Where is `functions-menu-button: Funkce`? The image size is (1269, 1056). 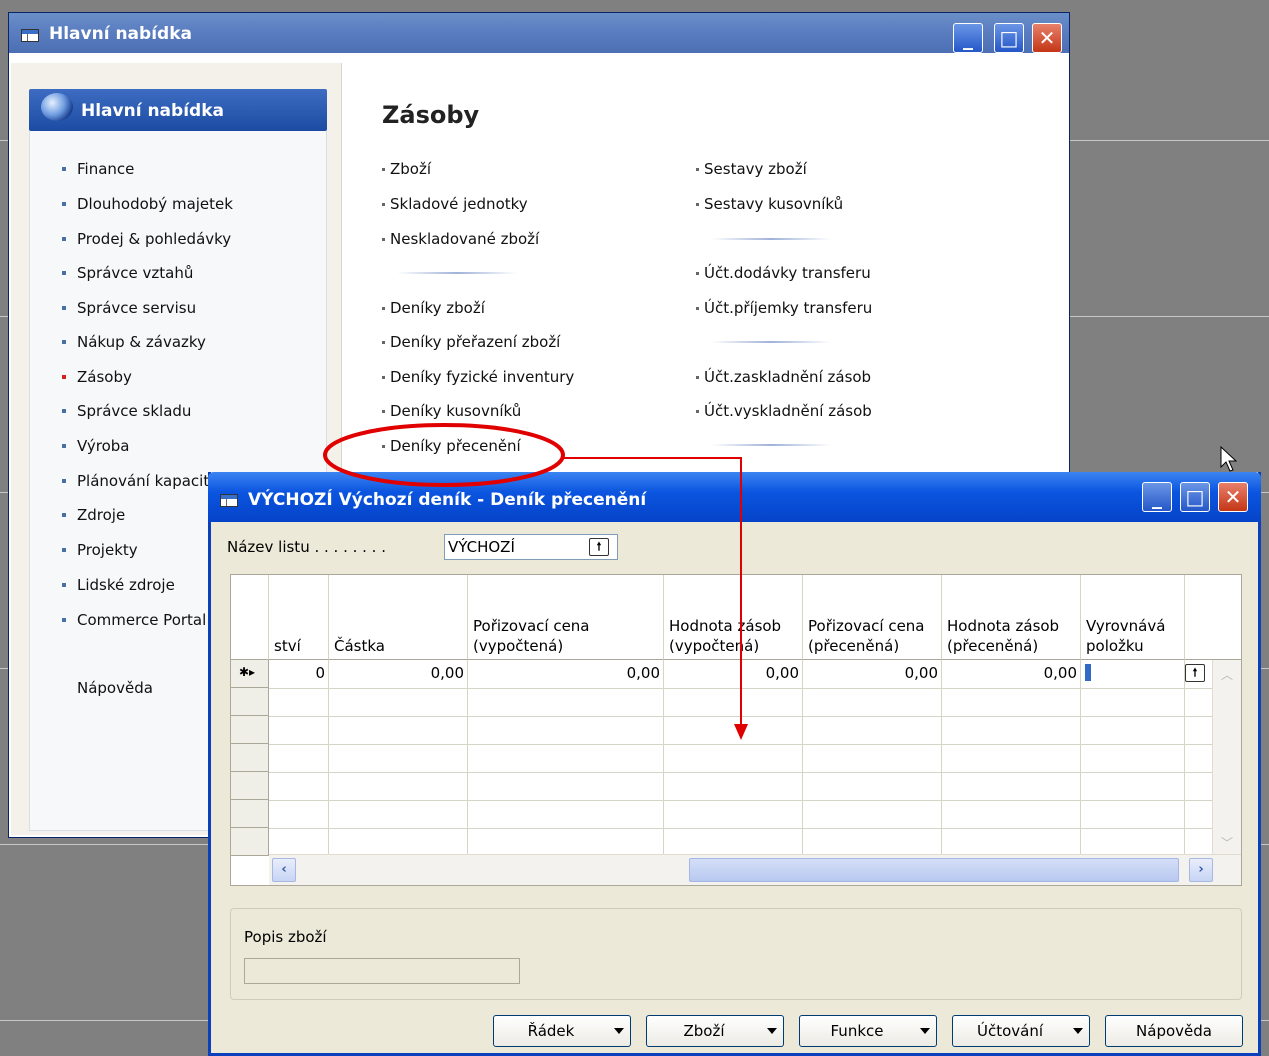 functions-menu-button: Funkce is located at coordinates (868, 1031).